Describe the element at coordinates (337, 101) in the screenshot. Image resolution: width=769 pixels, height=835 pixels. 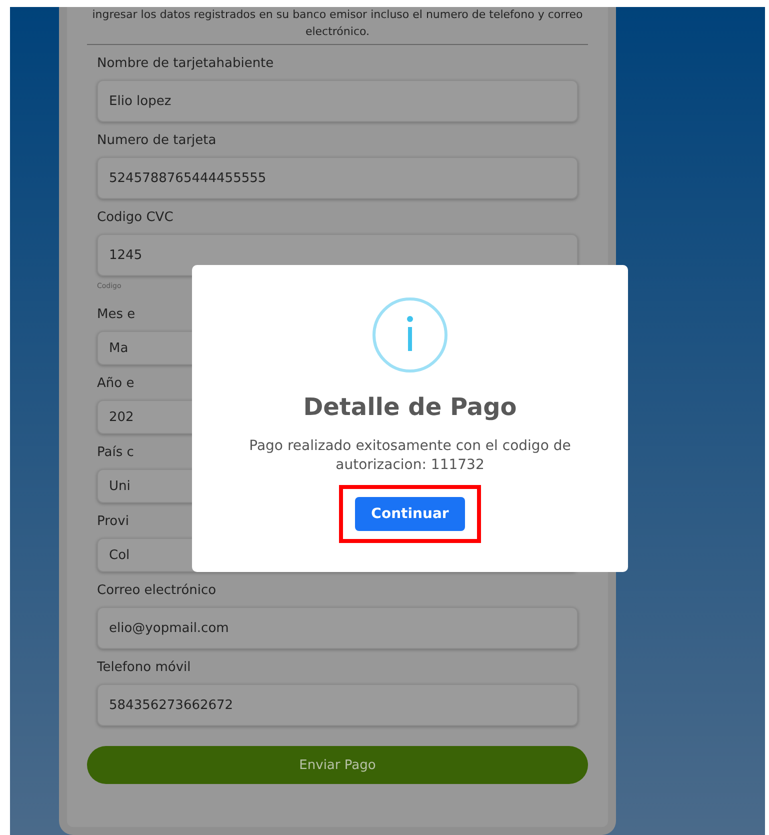
I see `input-field: Elio lopez` at that location.